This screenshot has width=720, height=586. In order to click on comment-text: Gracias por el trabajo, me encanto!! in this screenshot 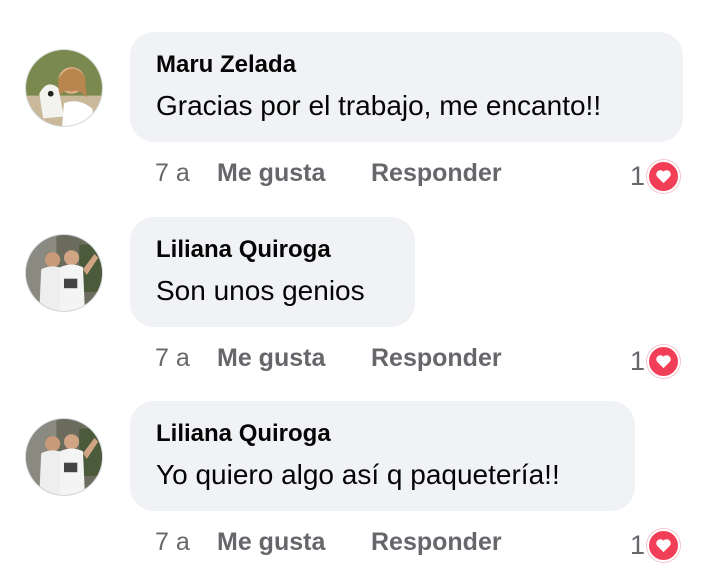, I will do `click(379, 105)`.